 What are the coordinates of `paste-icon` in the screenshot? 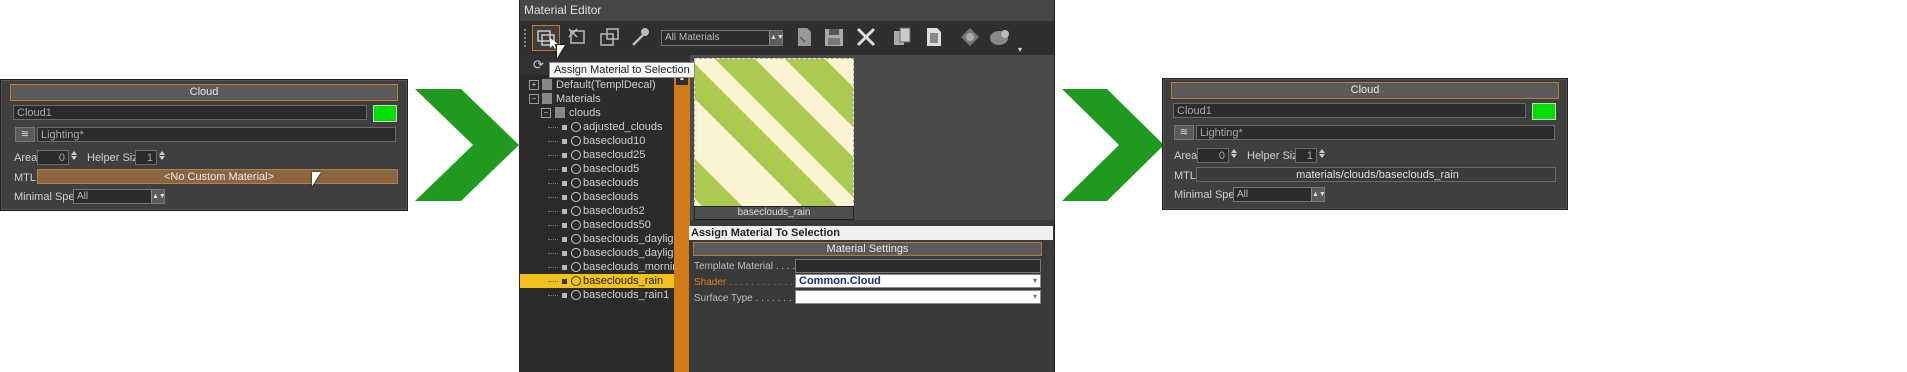 It's located at (934, 37).